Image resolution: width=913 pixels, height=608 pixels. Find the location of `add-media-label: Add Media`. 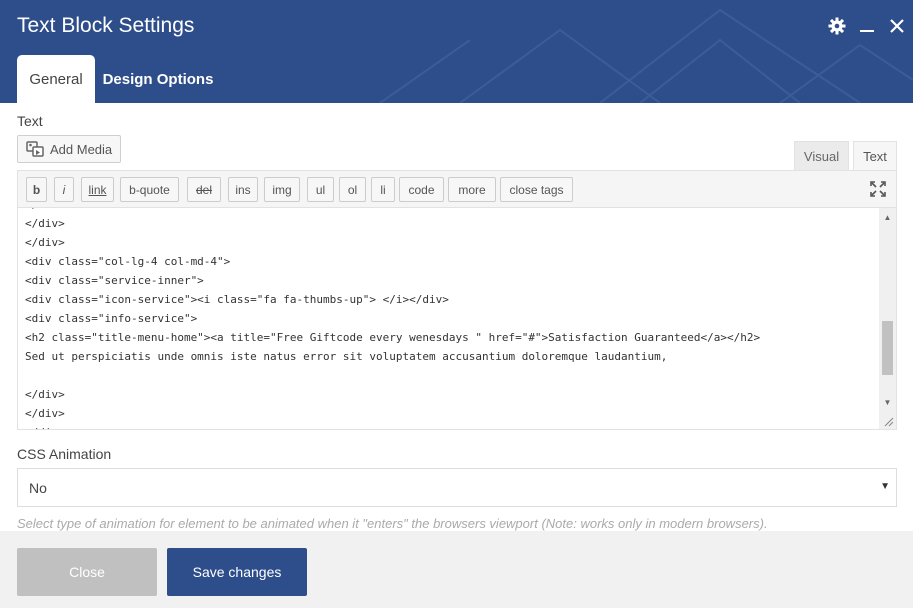

add-media-label: Add Media is located at coordinates (81, 149).